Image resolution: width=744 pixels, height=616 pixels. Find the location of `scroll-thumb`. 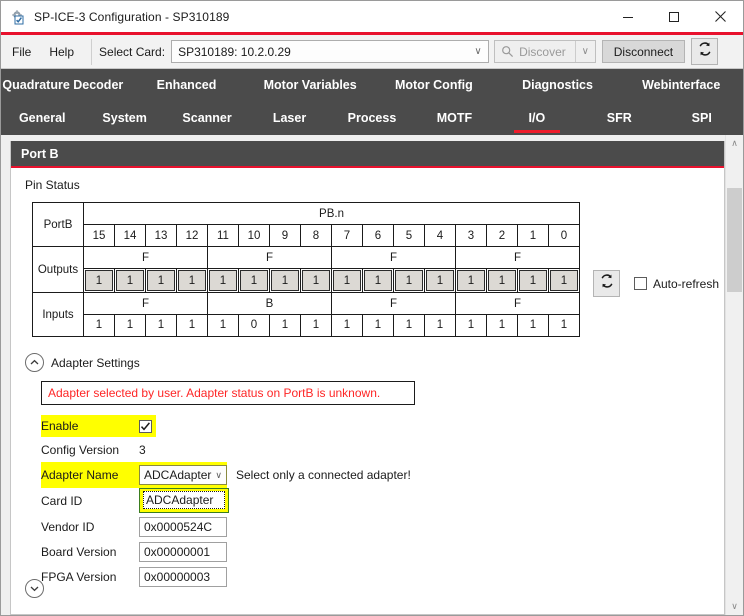

scroll-thumb is located at coordinates (734, 240).